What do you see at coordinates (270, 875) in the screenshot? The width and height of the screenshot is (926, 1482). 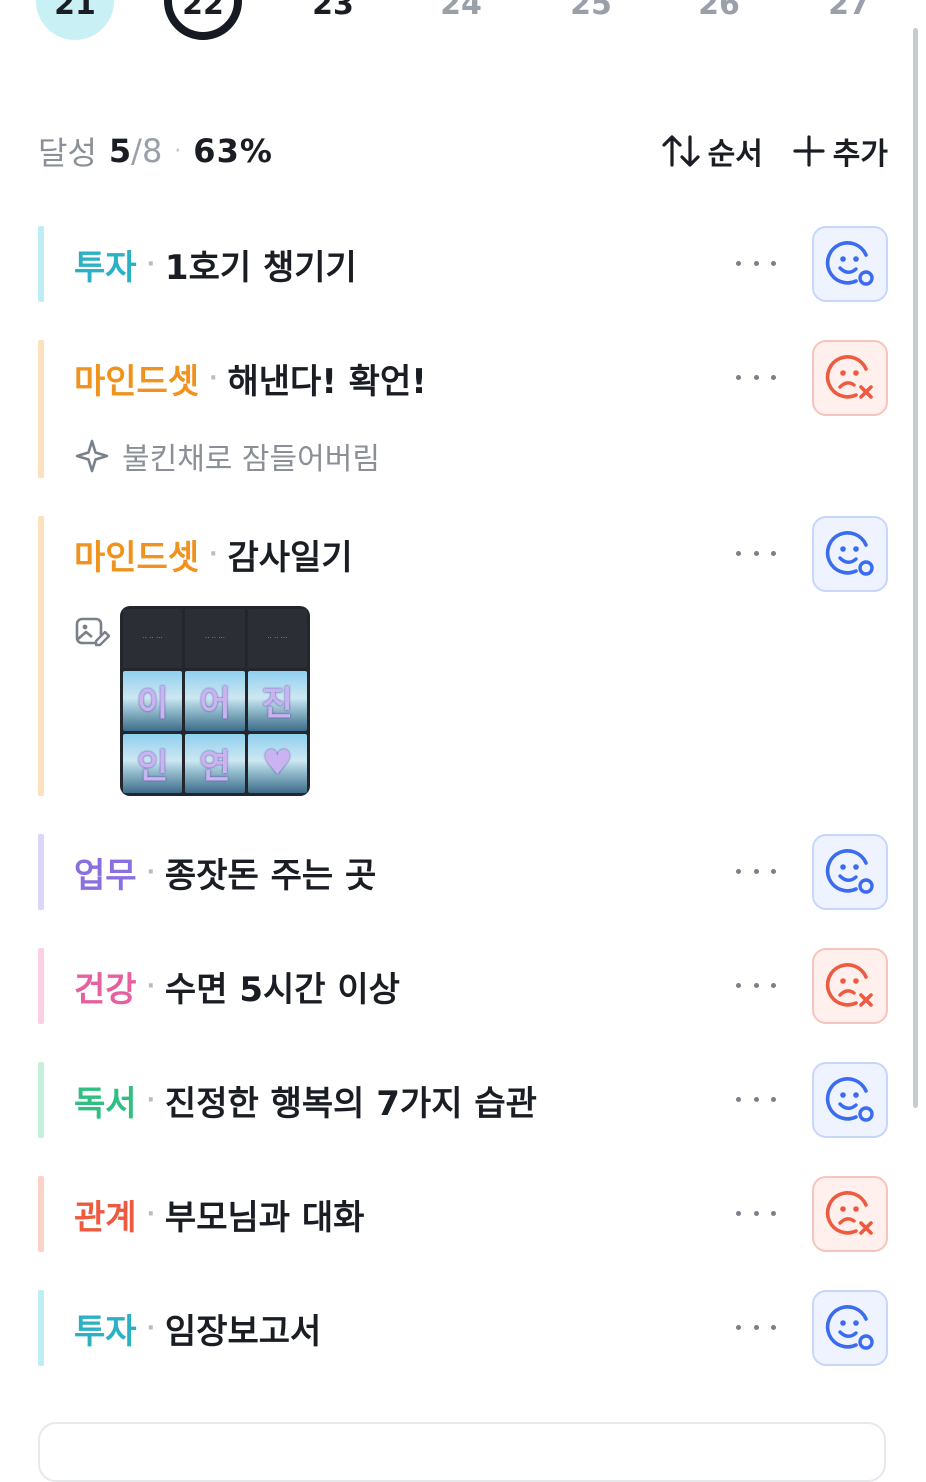 I see `task-title: 종잣돈 주는 곳` at bounding box center [270, 875].